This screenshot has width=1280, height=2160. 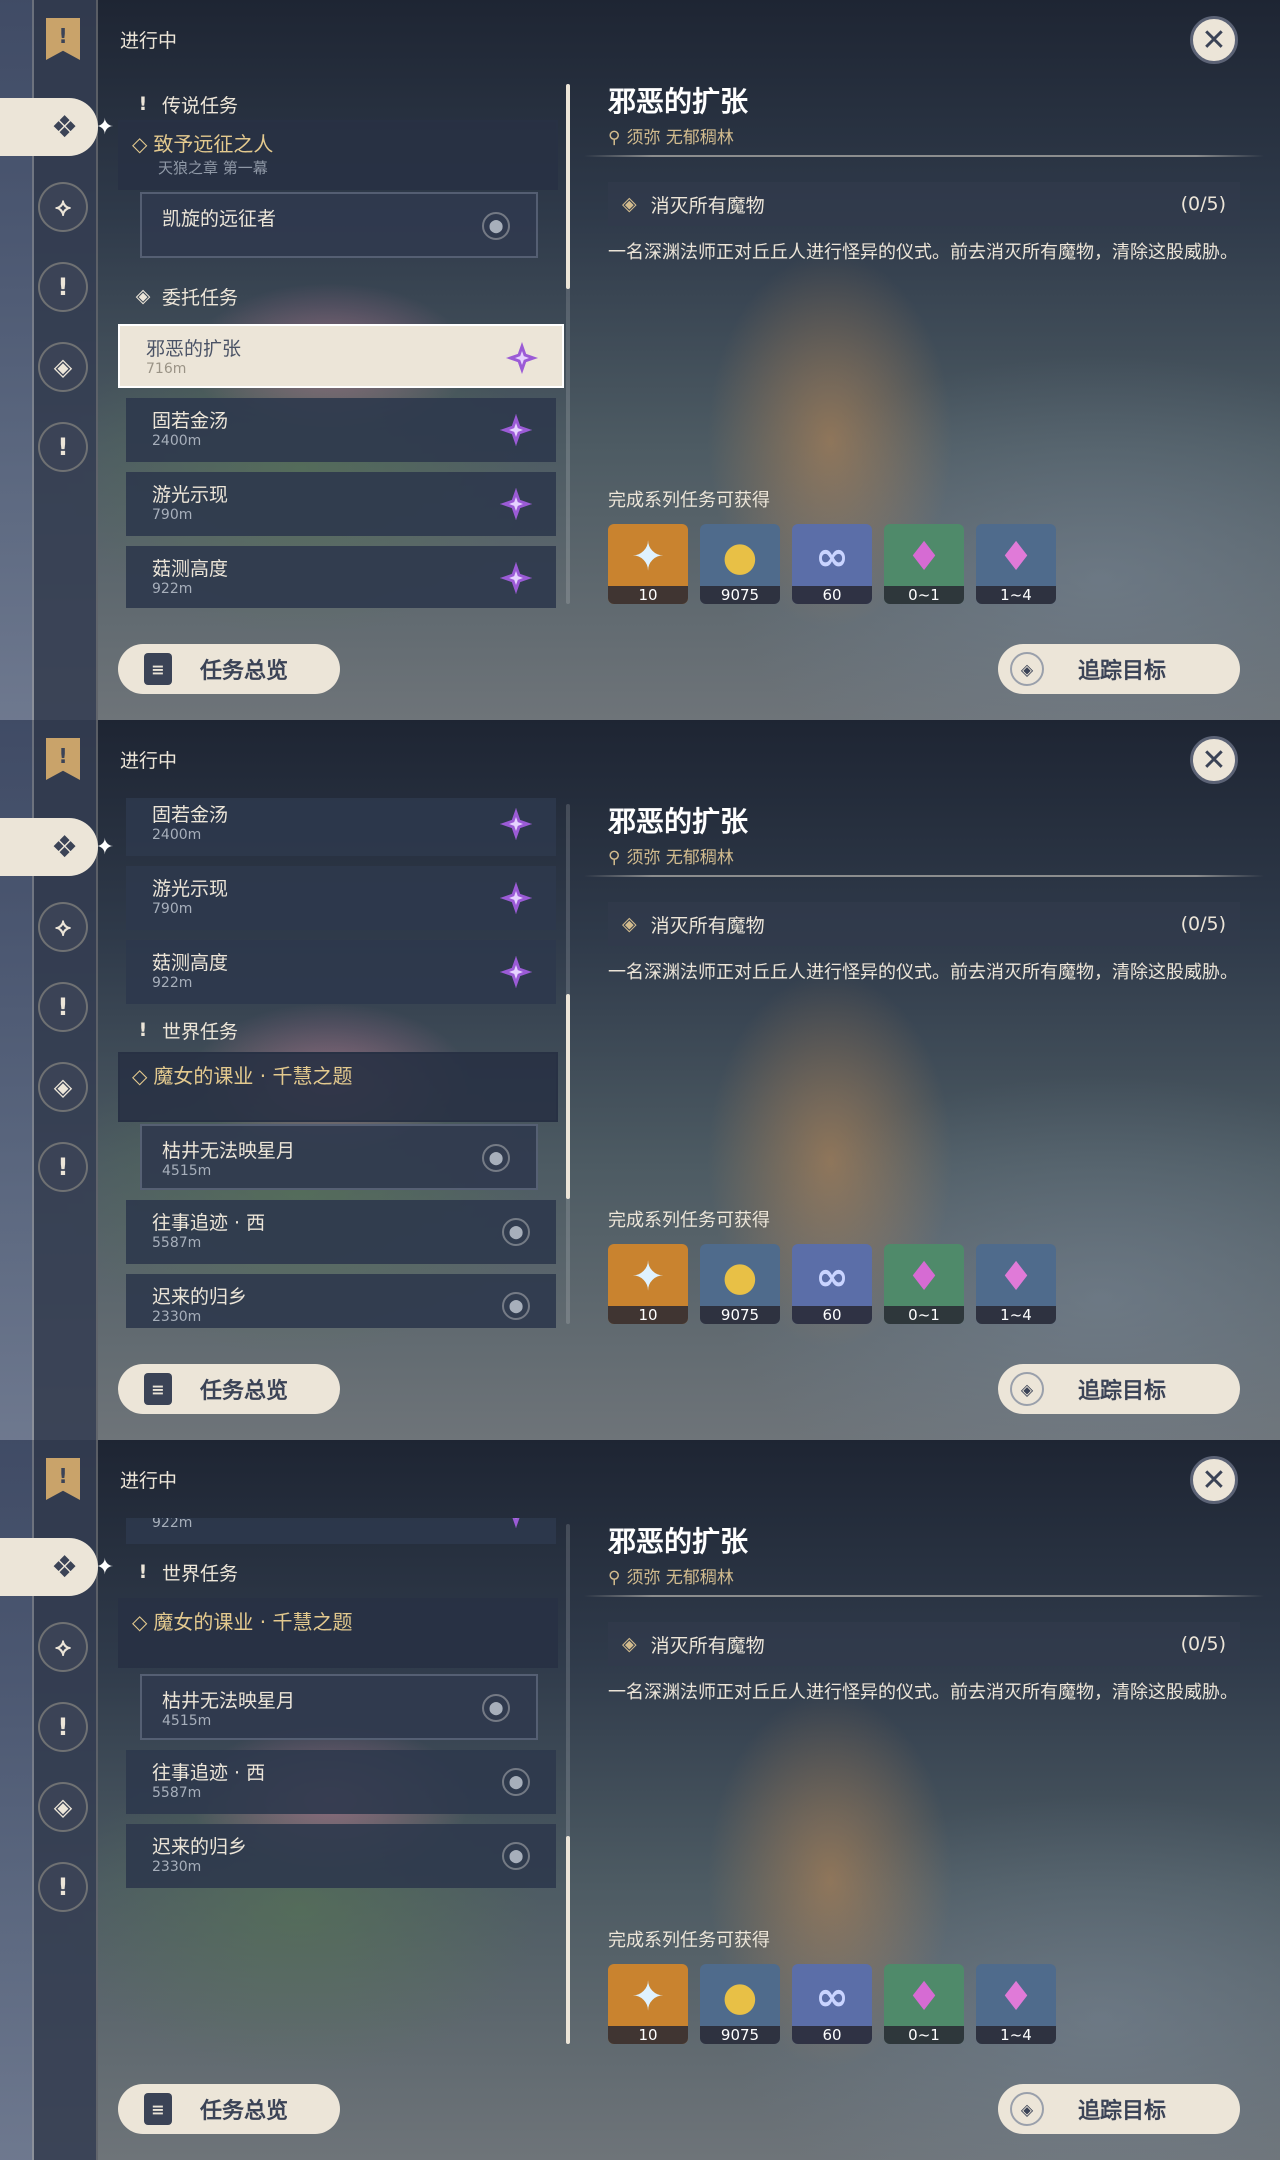 What do you see at coordinates (158, 669) in the screenshot?
I see `quest-book-icon: ≡` at bounding box center [158, 669].